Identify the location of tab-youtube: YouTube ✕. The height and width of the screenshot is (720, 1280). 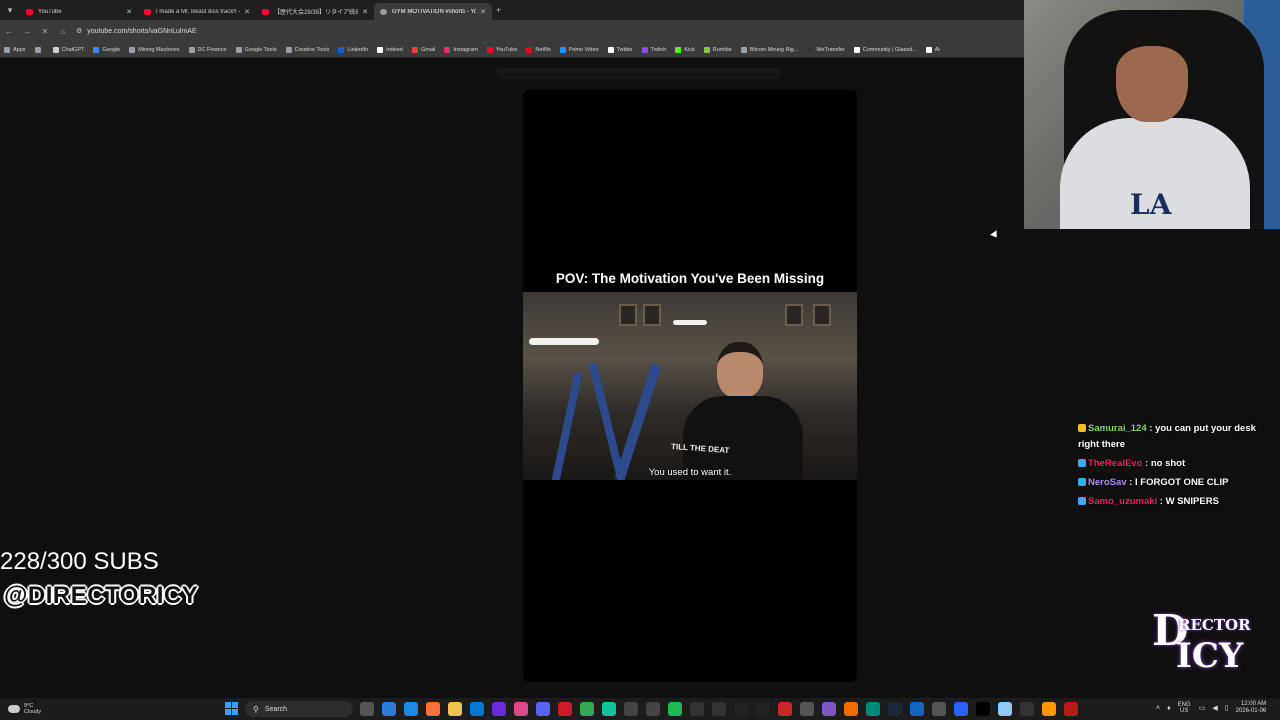
(79, 11).